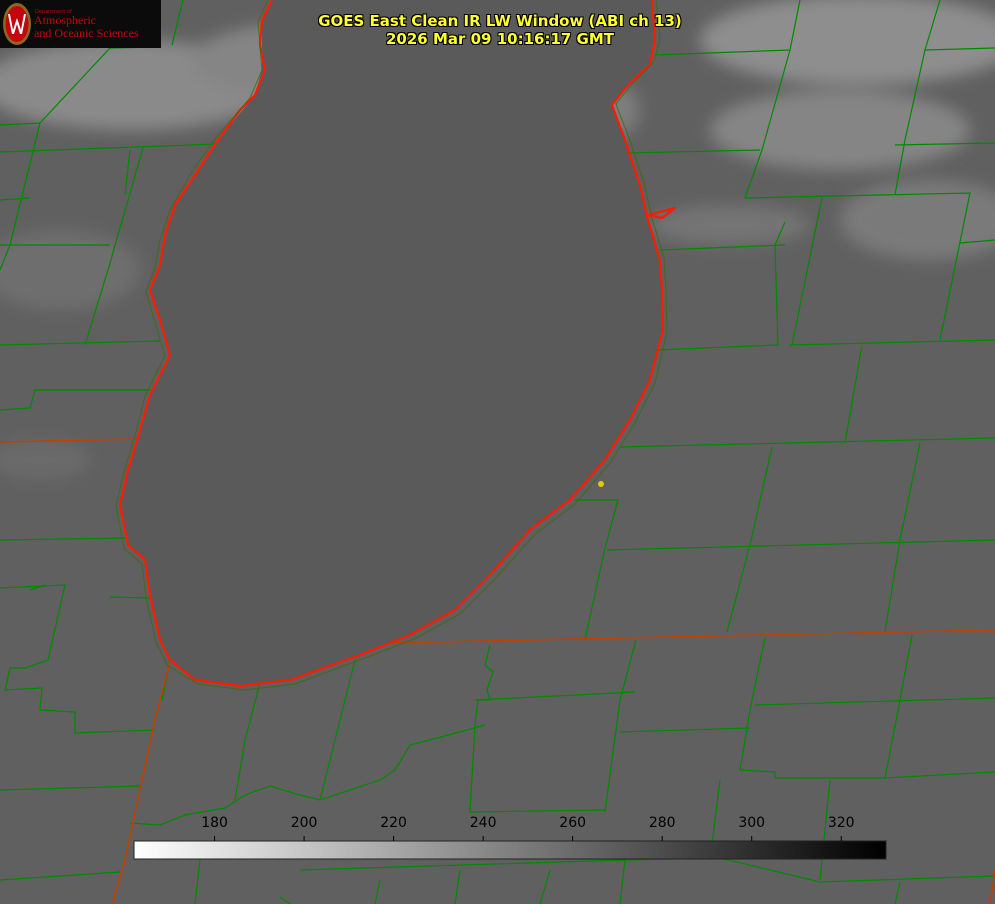  What do you see at coordinates (510, 850) in the screenshot?
I see `colorbar` at bounding box center [510, 850].